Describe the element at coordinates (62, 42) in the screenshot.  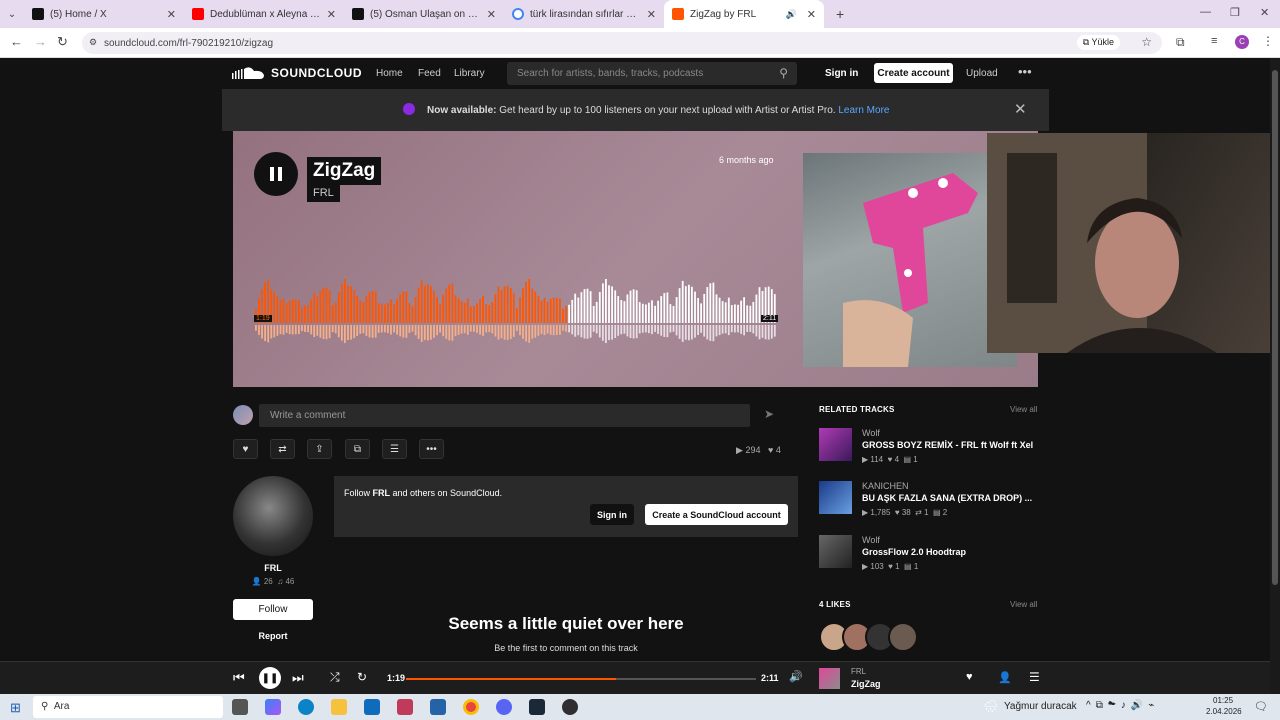
I see `reload-icon: ↻` at that location.